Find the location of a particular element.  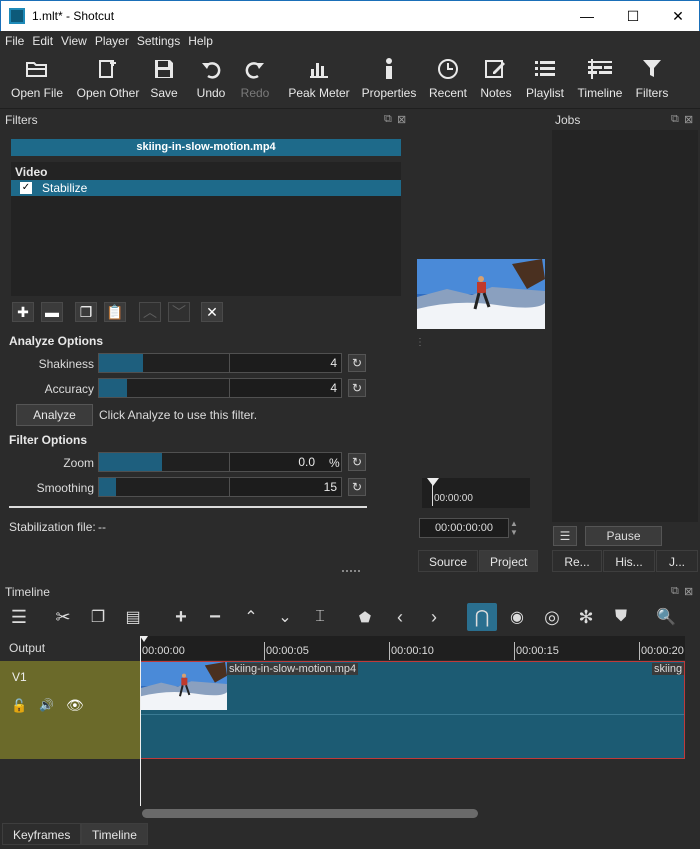

resize-grip is located at coordinates (351, 571).